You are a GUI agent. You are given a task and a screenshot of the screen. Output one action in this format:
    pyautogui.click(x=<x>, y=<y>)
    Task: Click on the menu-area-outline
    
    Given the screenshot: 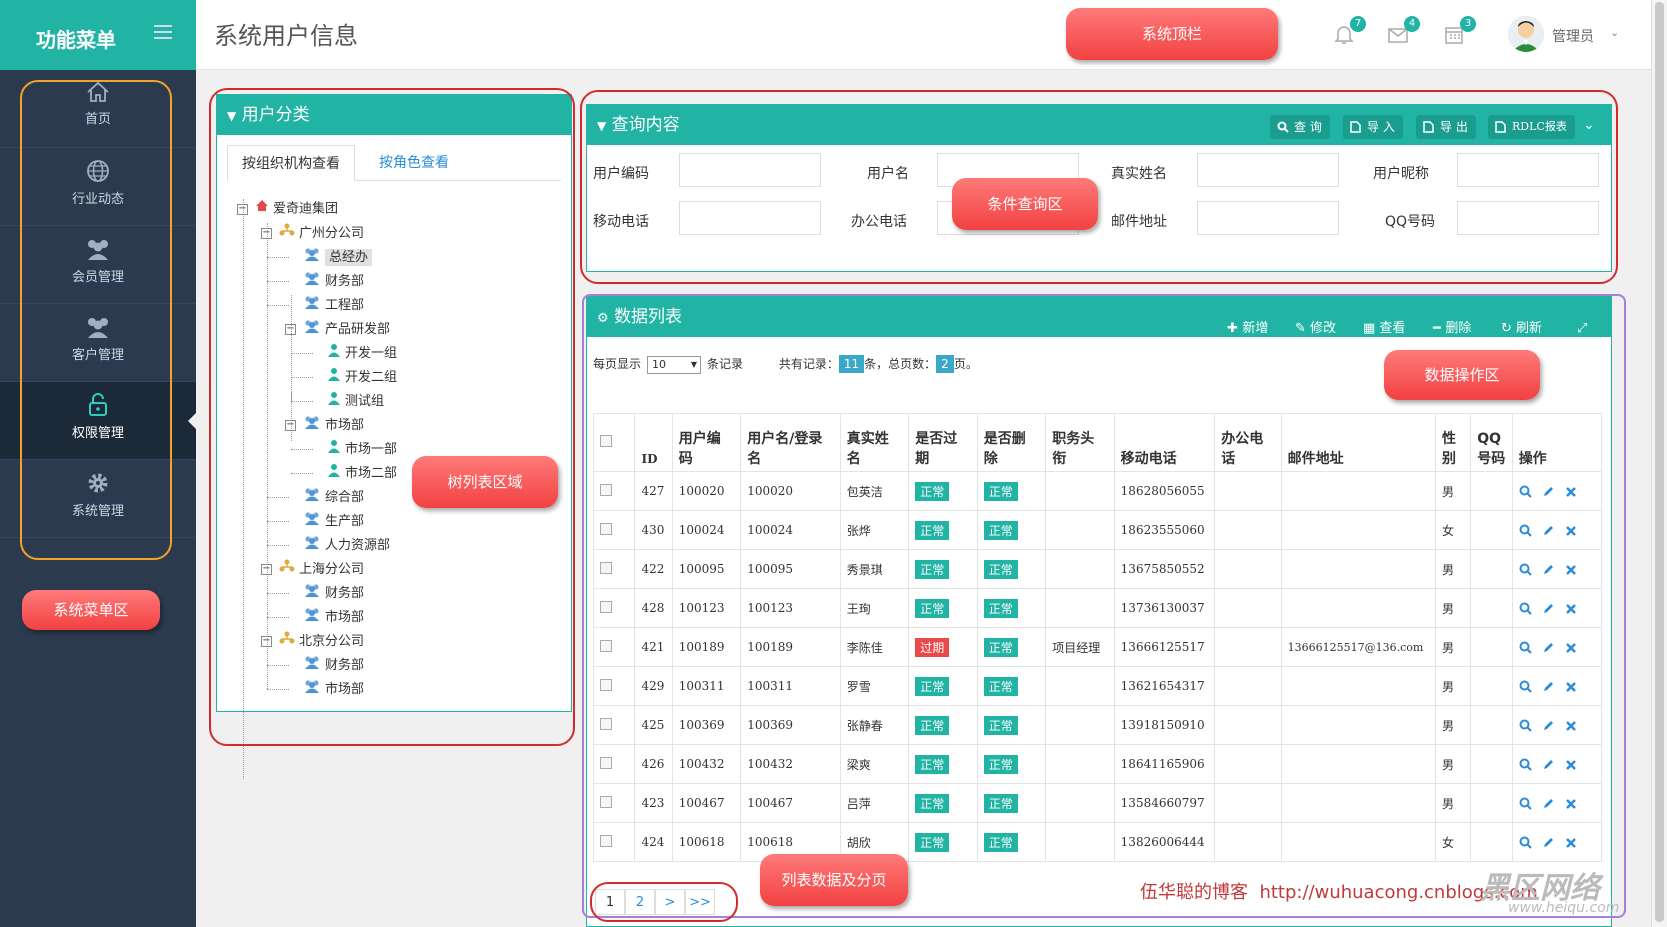 What is the action you would take?
    pyautogui.click(x=96, y=320)
    